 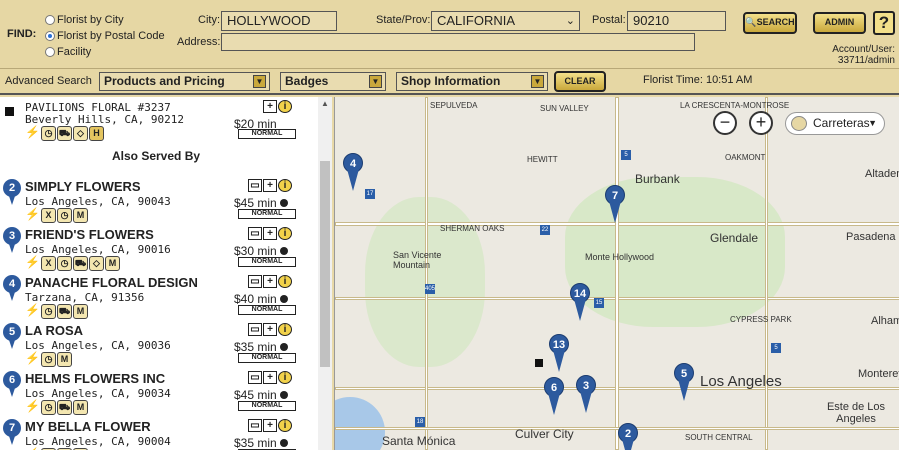 I want to click on florist-min: $40 min, so click(x=255, y=299).